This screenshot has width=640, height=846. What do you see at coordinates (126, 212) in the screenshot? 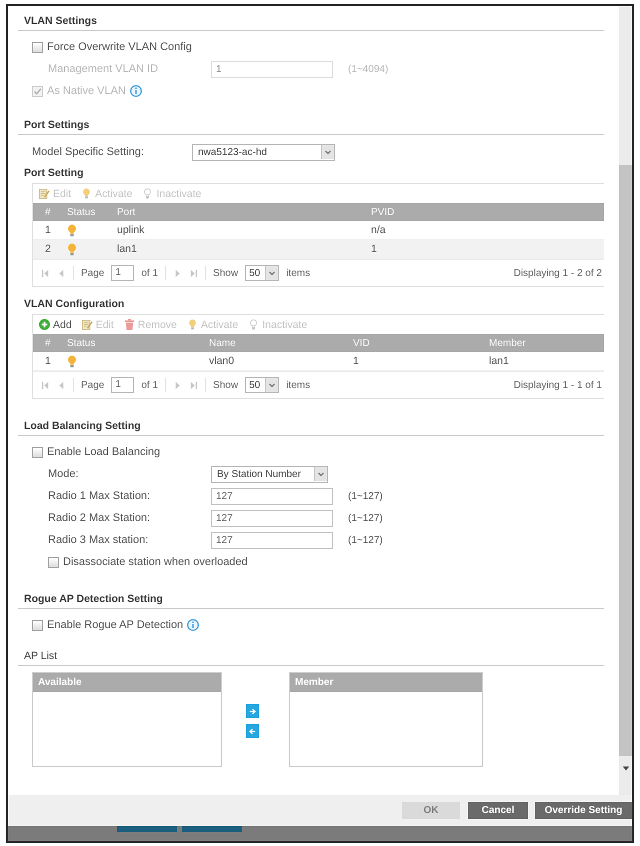
I see `column-header: Port` at bounding box center [126, 212].